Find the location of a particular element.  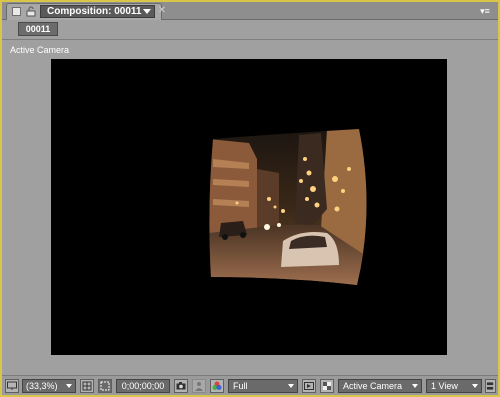

camera-view-value: Active Camera is located at coordinates (373, 386).